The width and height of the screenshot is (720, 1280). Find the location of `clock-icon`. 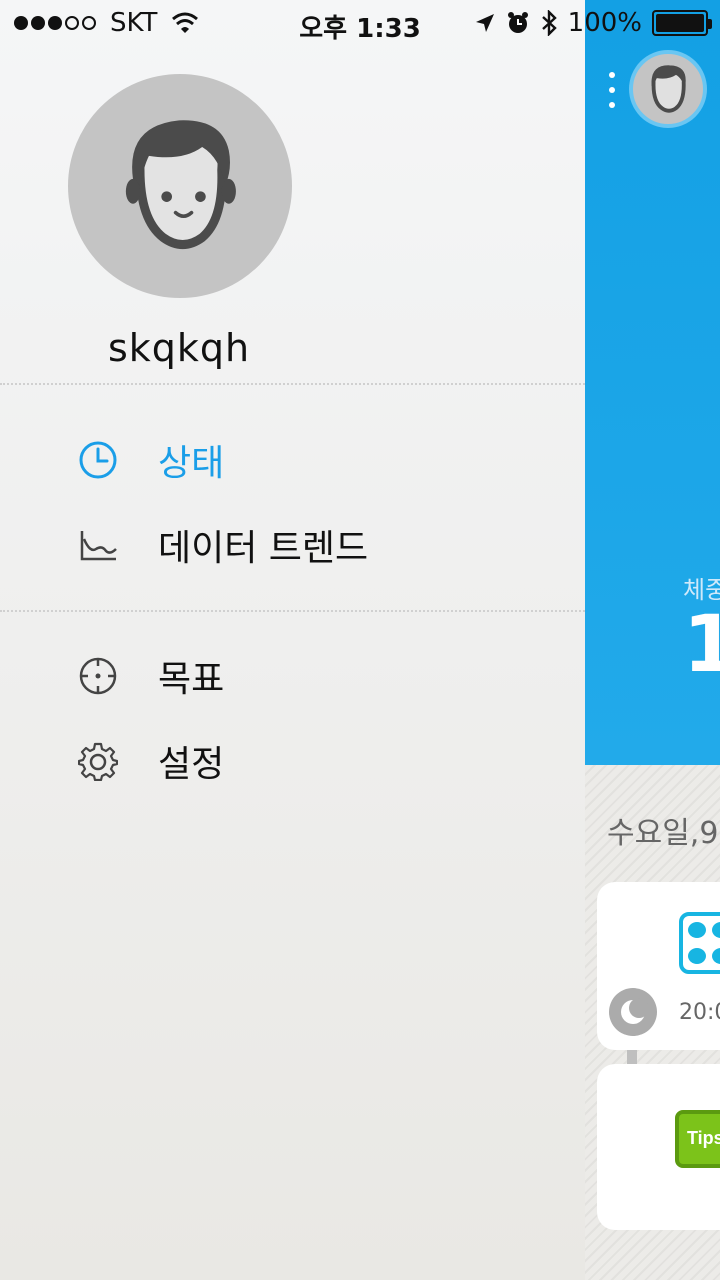

clock-icon is located at coordinates (98, 460).